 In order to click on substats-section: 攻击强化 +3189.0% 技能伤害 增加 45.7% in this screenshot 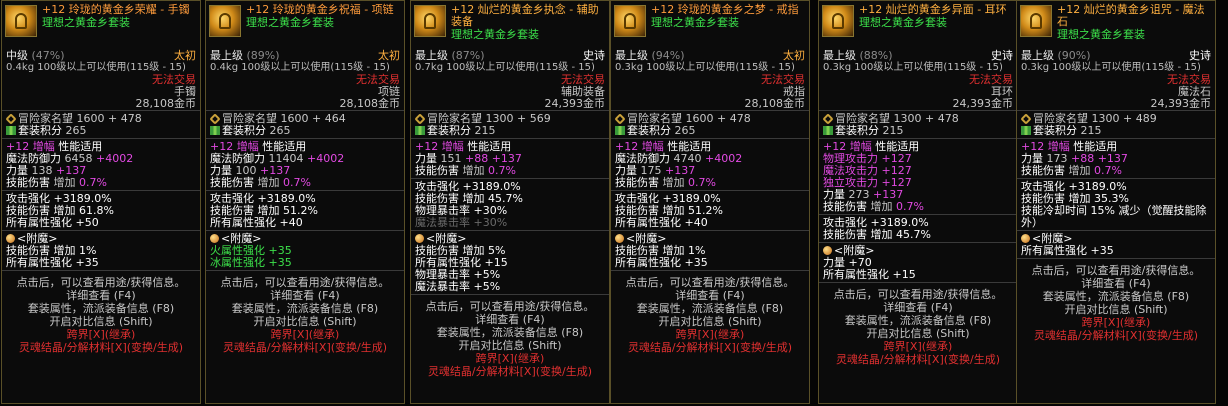, I will do `click(918, 228)`.